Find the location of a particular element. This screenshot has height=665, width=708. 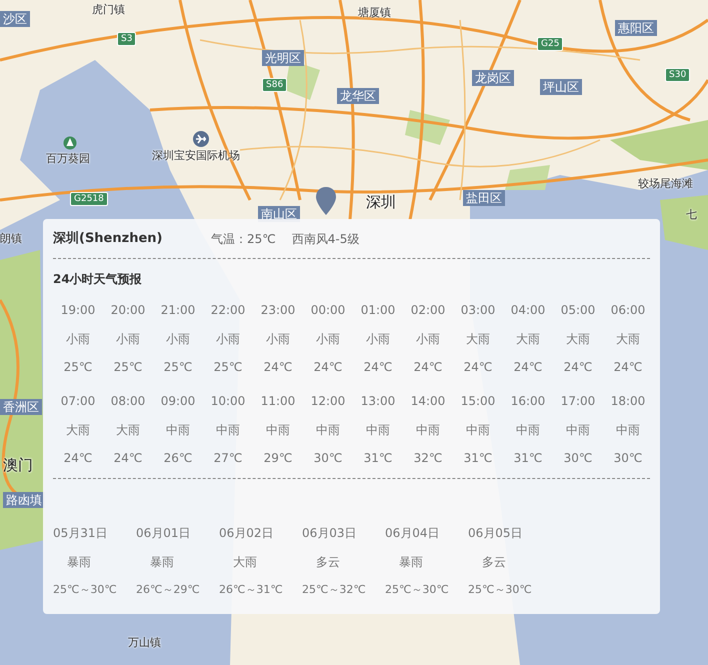

hour-time: 17:00 is located at coordinates (578, 401).